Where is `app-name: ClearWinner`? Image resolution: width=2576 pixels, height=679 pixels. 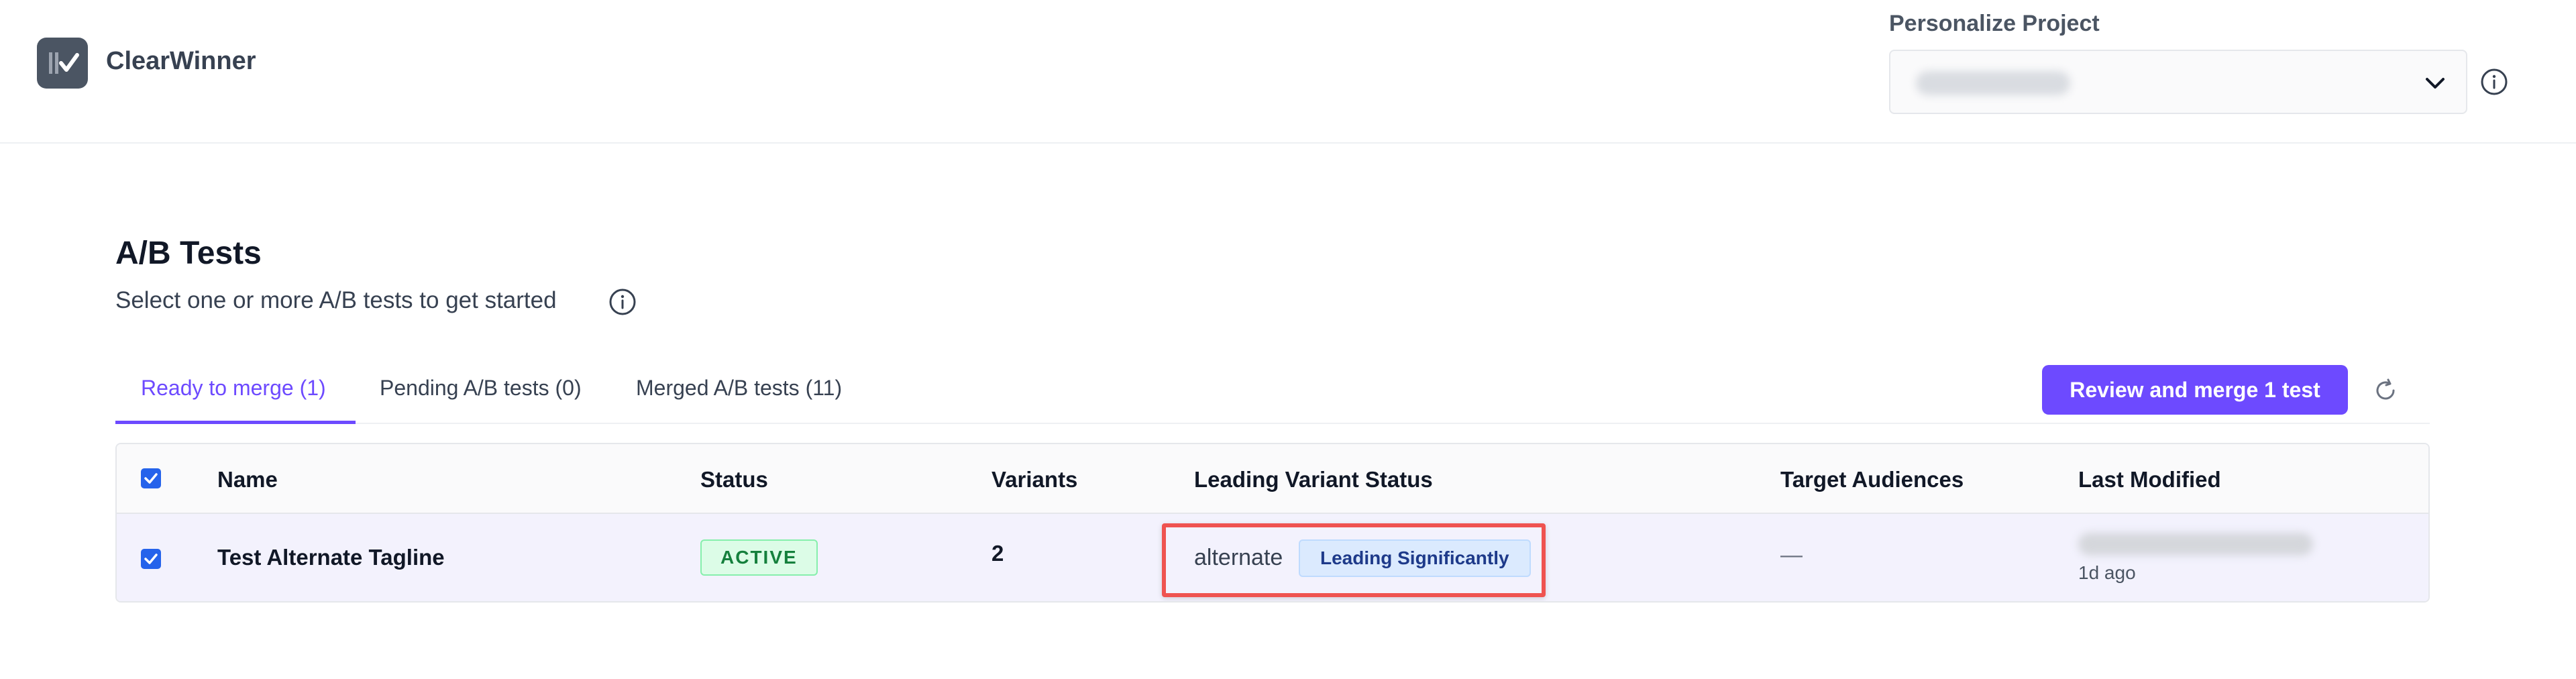 app-name: ClearWinner is located at coordinates (181, 61).